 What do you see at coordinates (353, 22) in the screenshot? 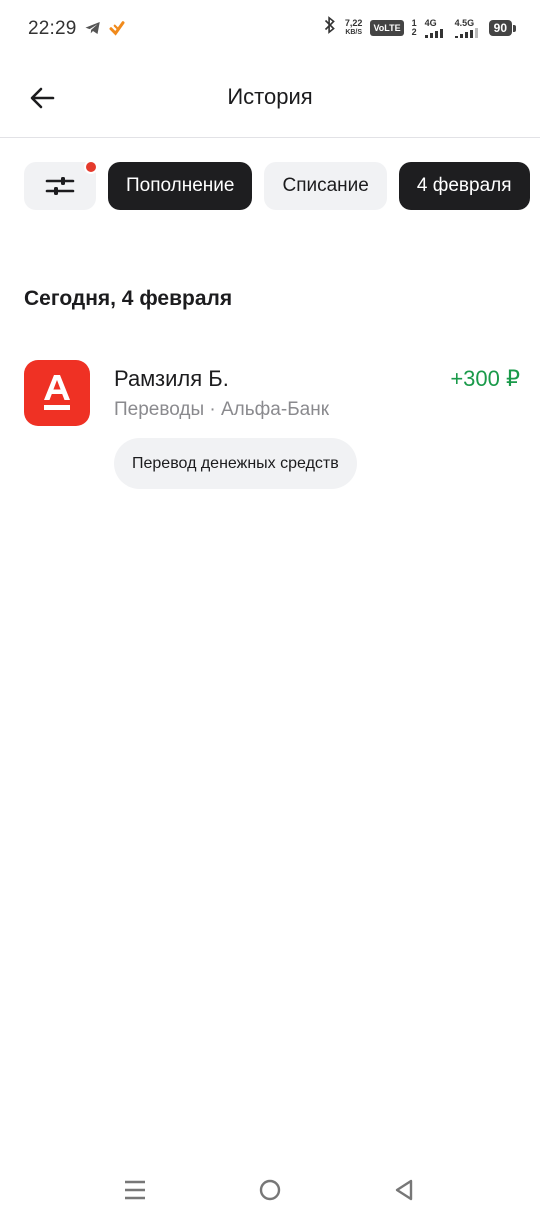
I see `speed-value: 7,22` at bounding box center [353, 22].